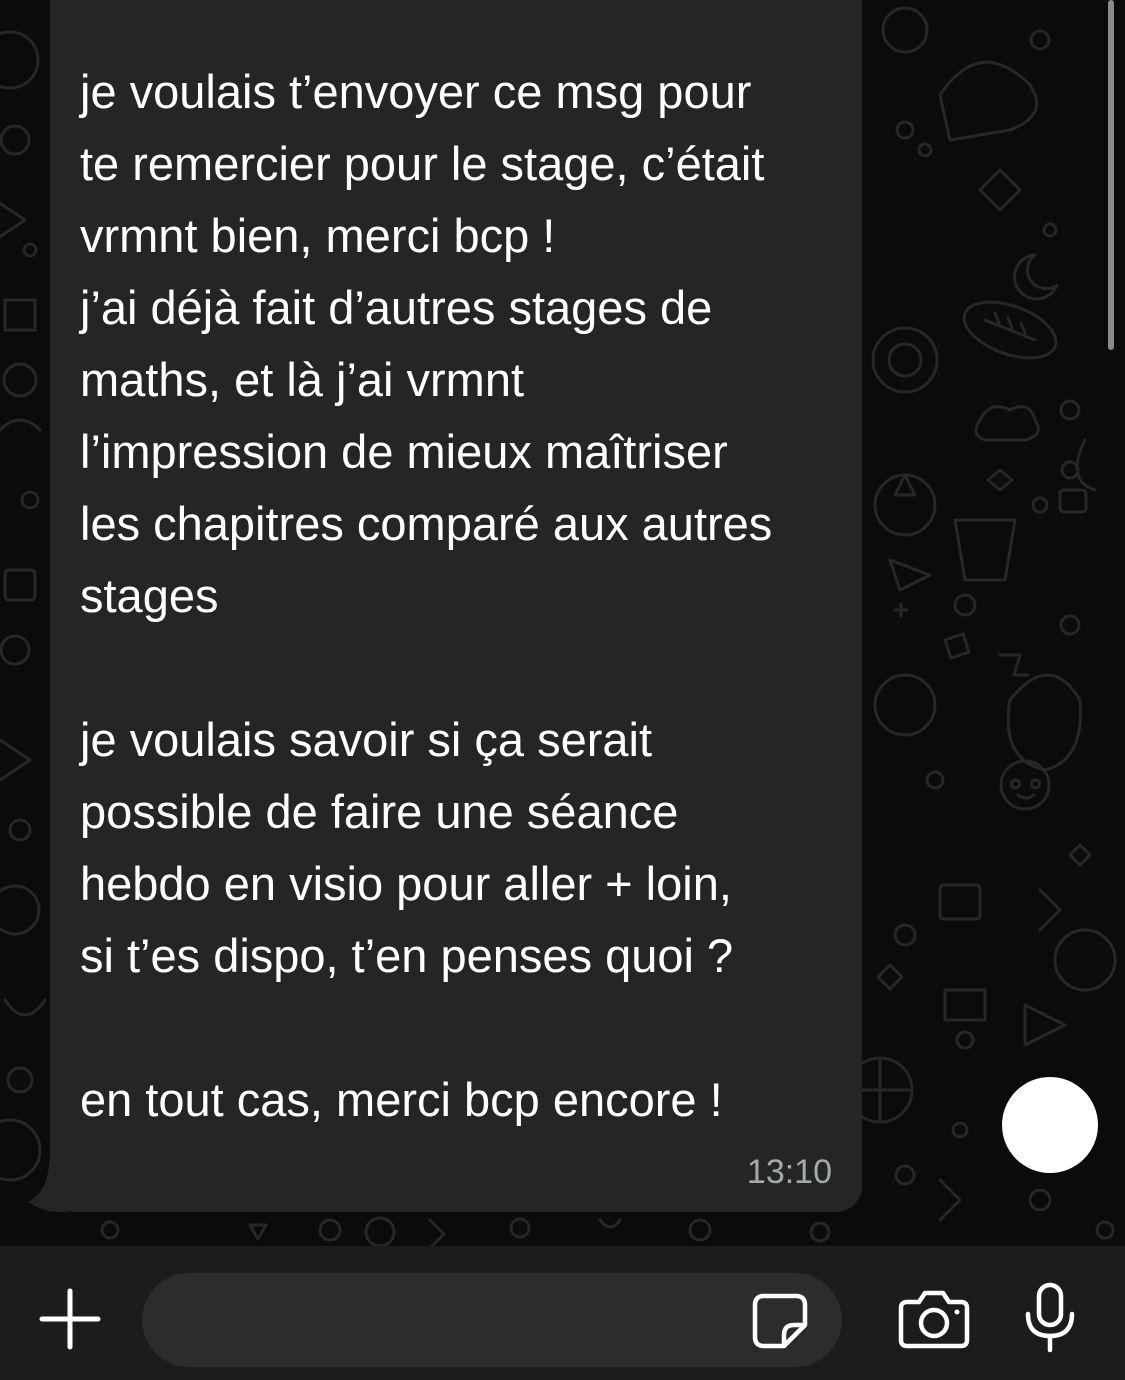  What do you see at coordinates (149, 595) in the screenshot?
I see `message-line: stages` at bounding box center [149, 595].